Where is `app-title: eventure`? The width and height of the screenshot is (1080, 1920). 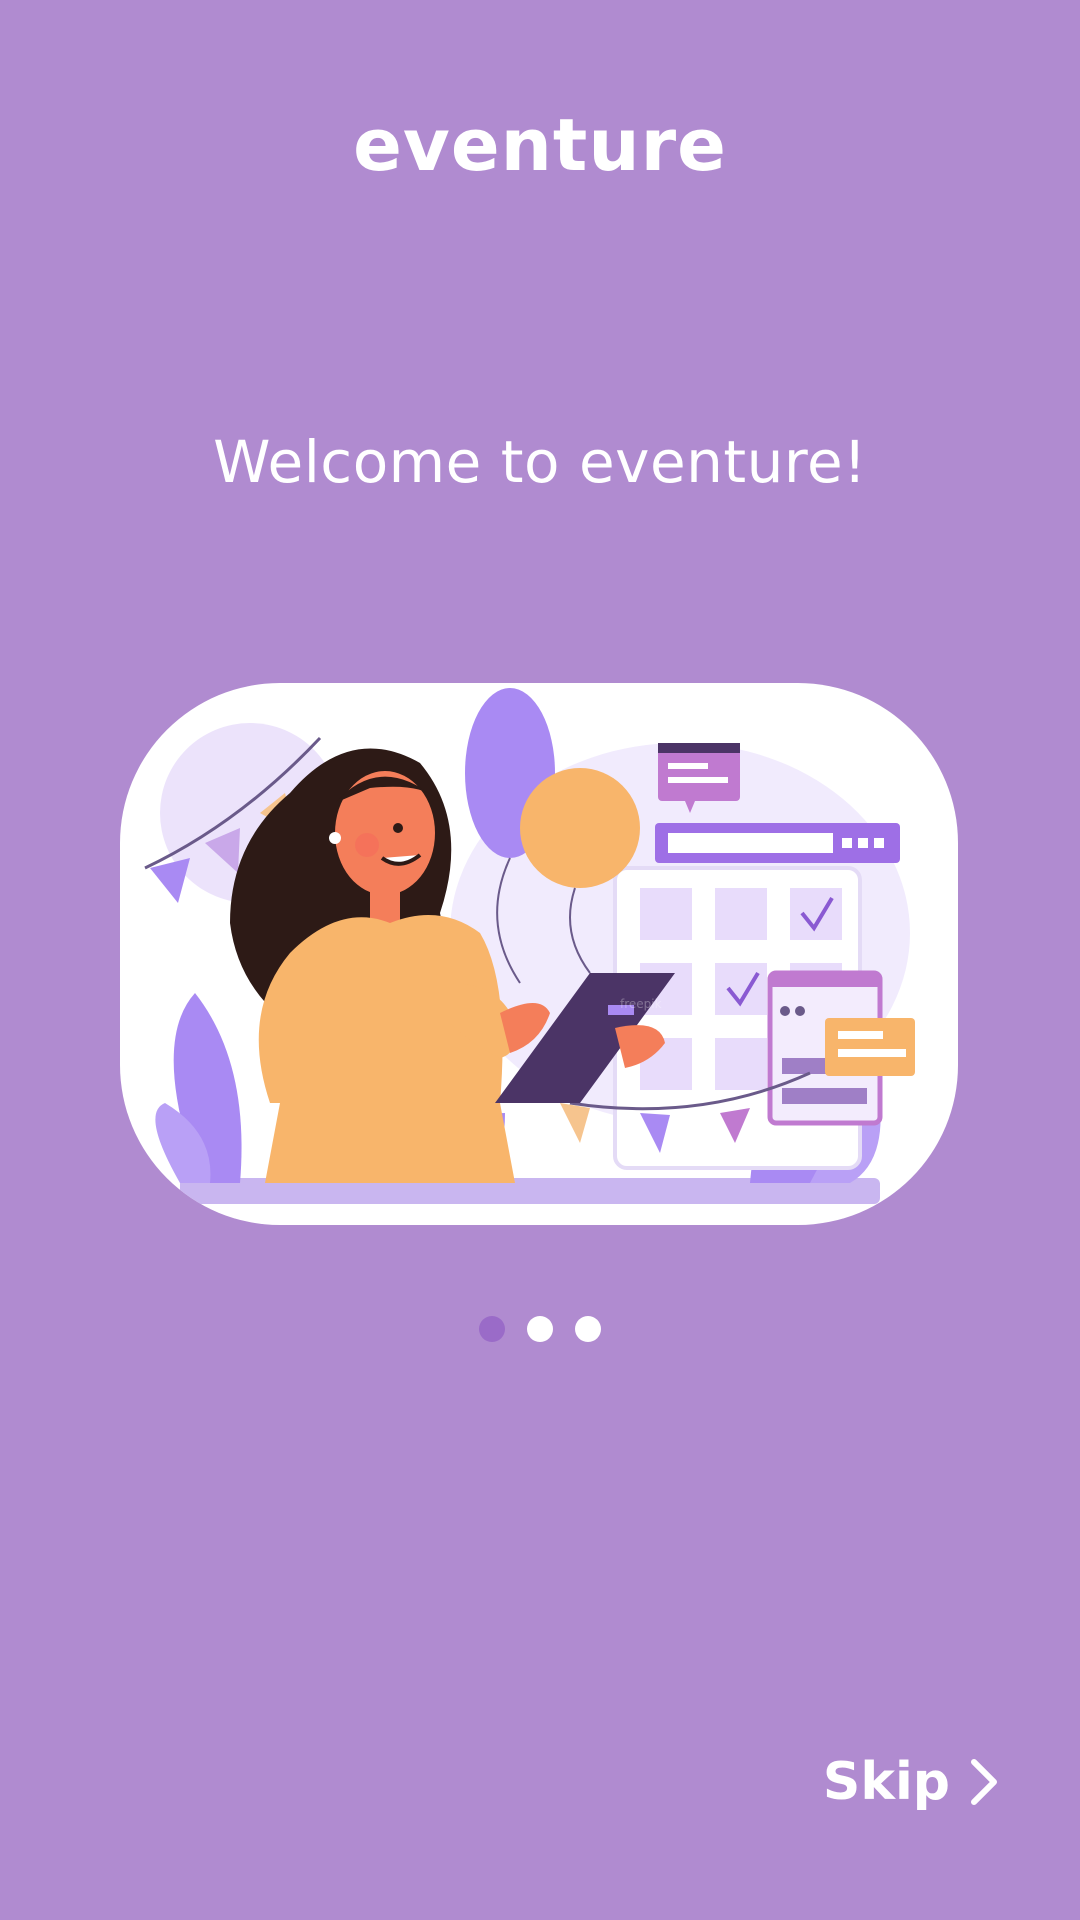 app-title: eventure is located at coordinates (540, 145).